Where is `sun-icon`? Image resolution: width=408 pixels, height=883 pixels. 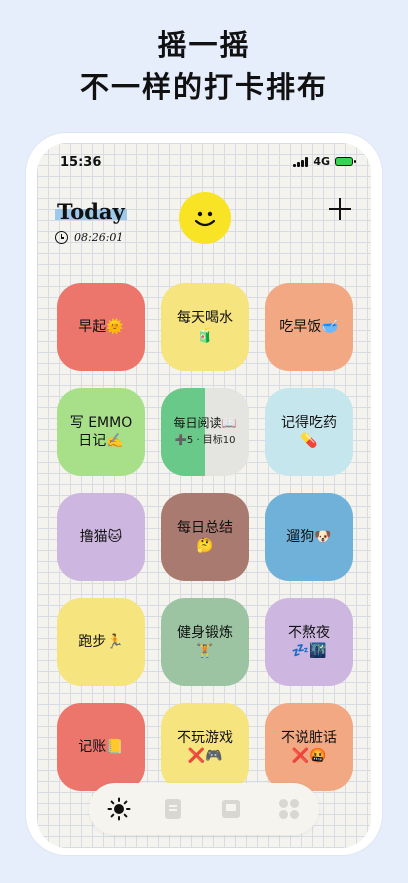 sun-icon is located at coordinates (119, 809).